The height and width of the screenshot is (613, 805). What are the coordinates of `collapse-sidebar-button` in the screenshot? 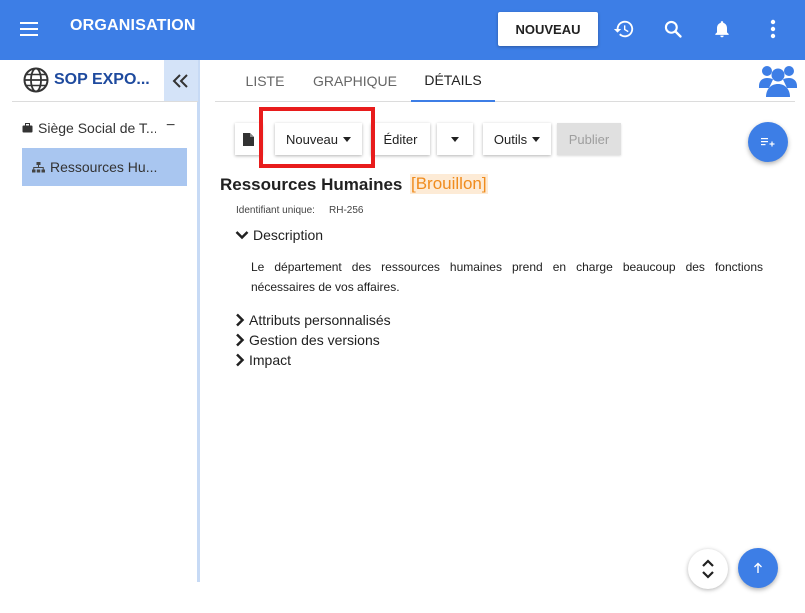 It's located at (181, 80).